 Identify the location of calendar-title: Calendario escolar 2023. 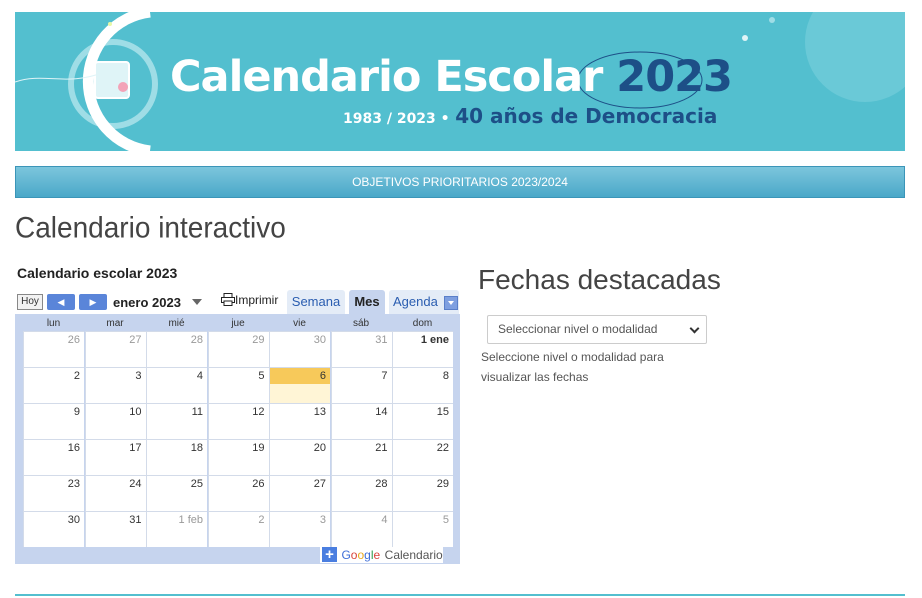
(97, 273).